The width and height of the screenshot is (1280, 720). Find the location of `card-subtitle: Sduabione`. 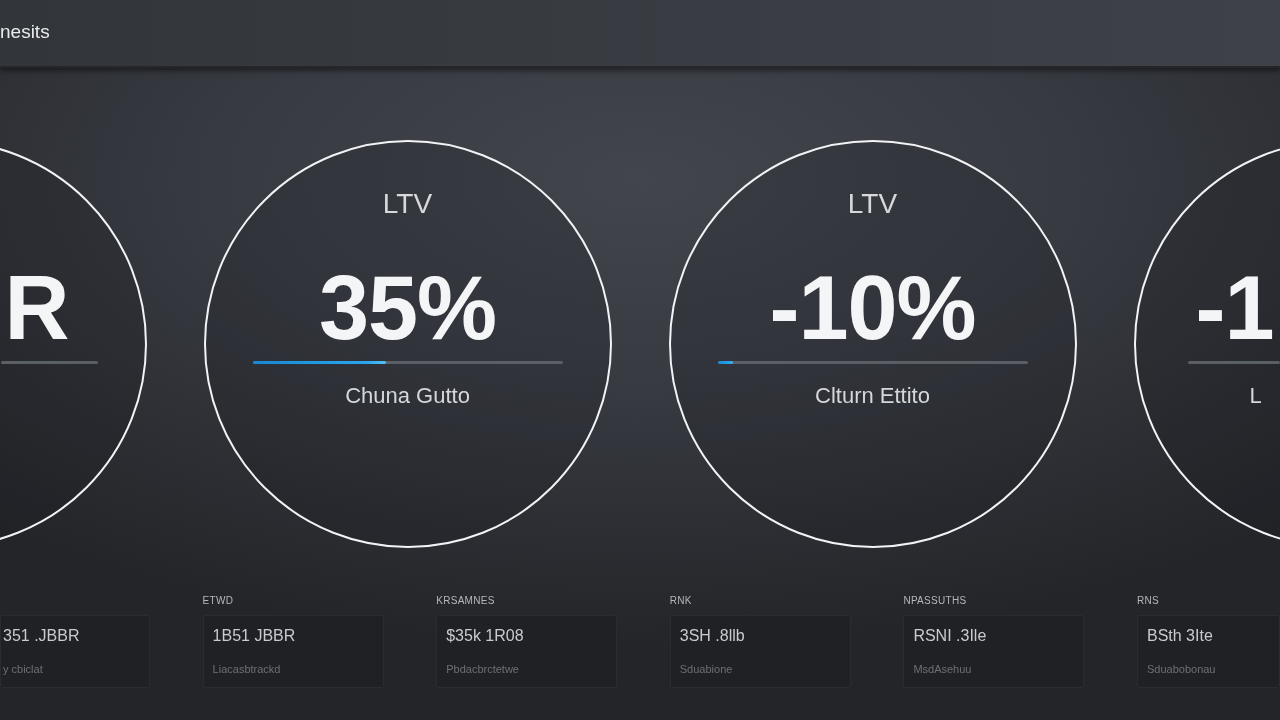

card-subtitle: Sduabione is located at coordinates (706, 669).